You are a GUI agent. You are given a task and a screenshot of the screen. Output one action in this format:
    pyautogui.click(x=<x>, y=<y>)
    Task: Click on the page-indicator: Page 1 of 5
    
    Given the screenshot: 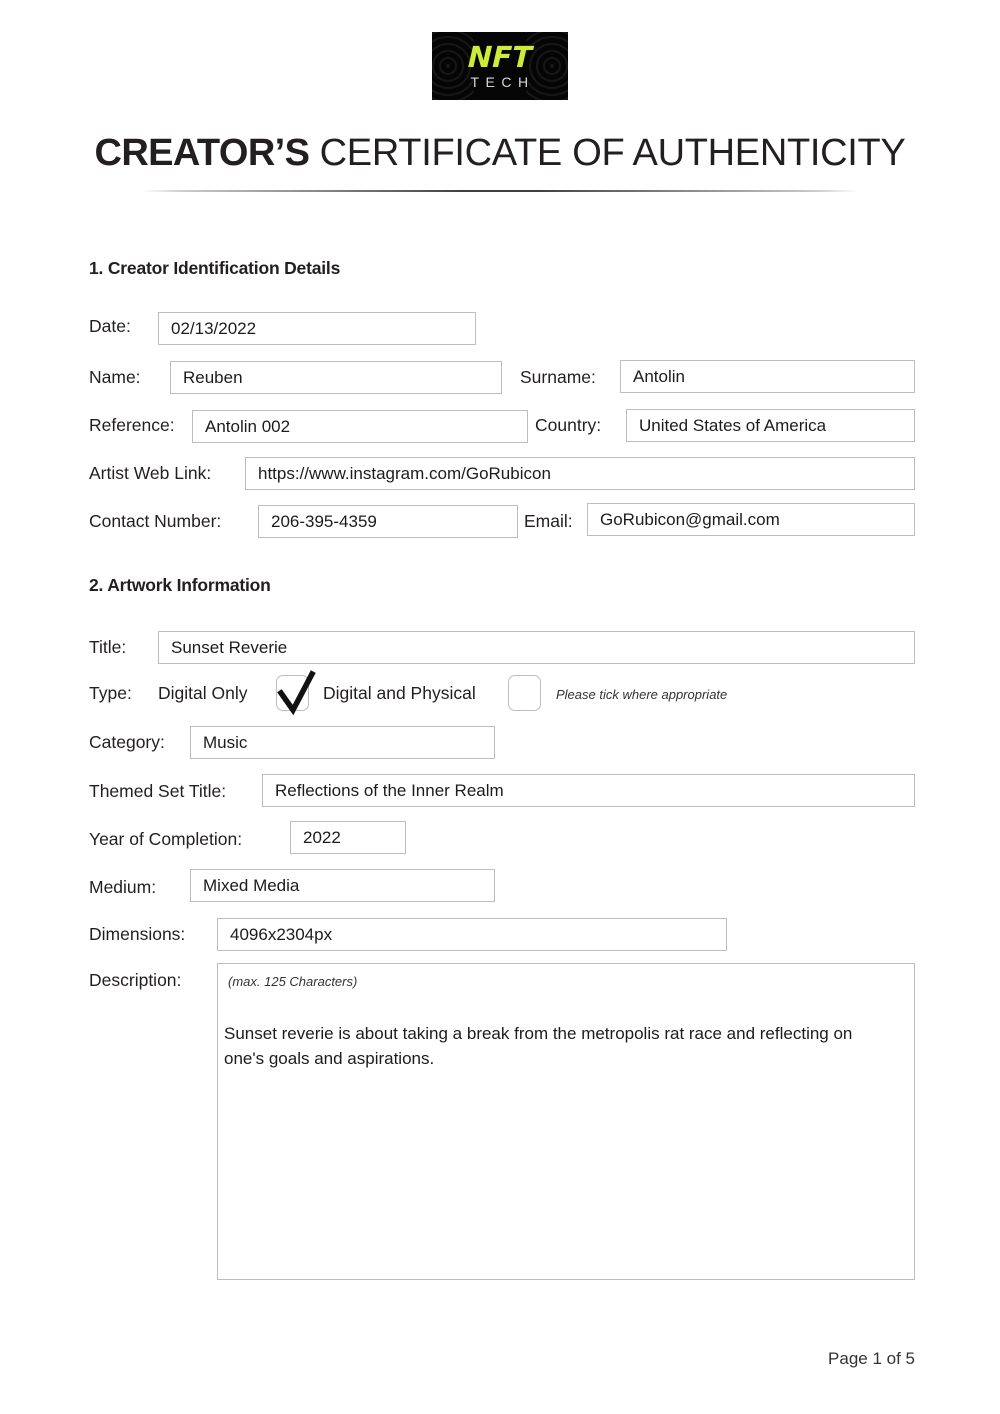 What is the action you would take?
    pyautogui.click(x=871, y=1358)
    